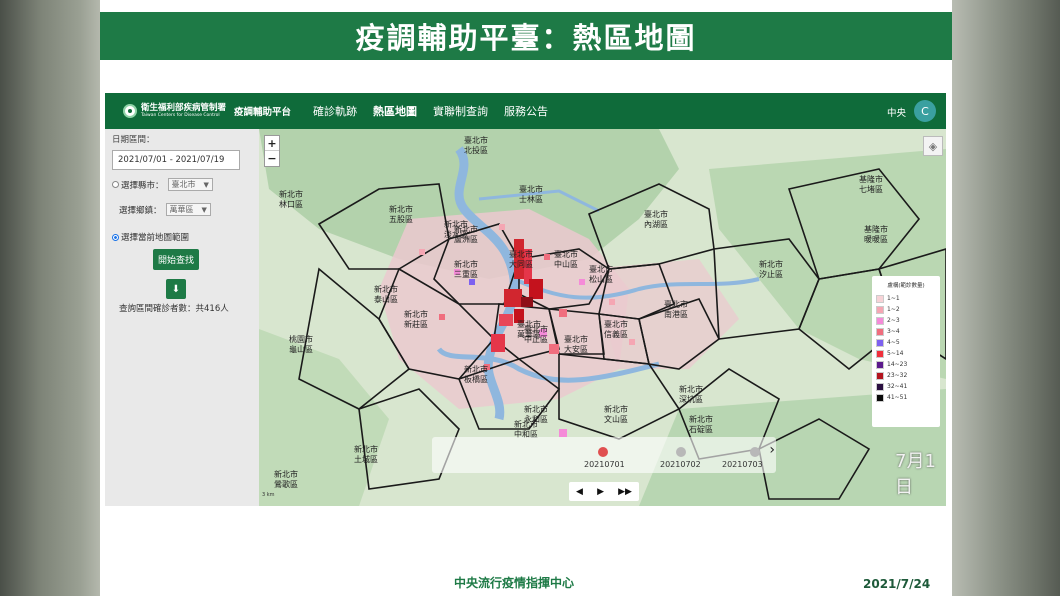 The height and width of the screenshot is (596, 1060). I want to click on district-label: 七堵區, so click(871, 189).